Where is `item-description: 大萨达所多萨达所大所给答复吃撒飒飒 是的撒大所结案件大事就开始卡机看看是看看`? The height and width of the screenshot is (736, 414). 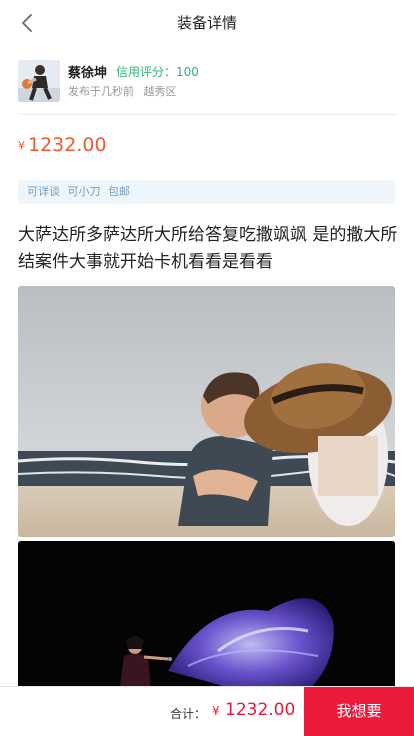 item-description: 大萨达所多萨达所大所给答复吃撒飒飒 是的撒大所结案件大事就开始卡机看看是看看 is located at coordinates (208, 248).